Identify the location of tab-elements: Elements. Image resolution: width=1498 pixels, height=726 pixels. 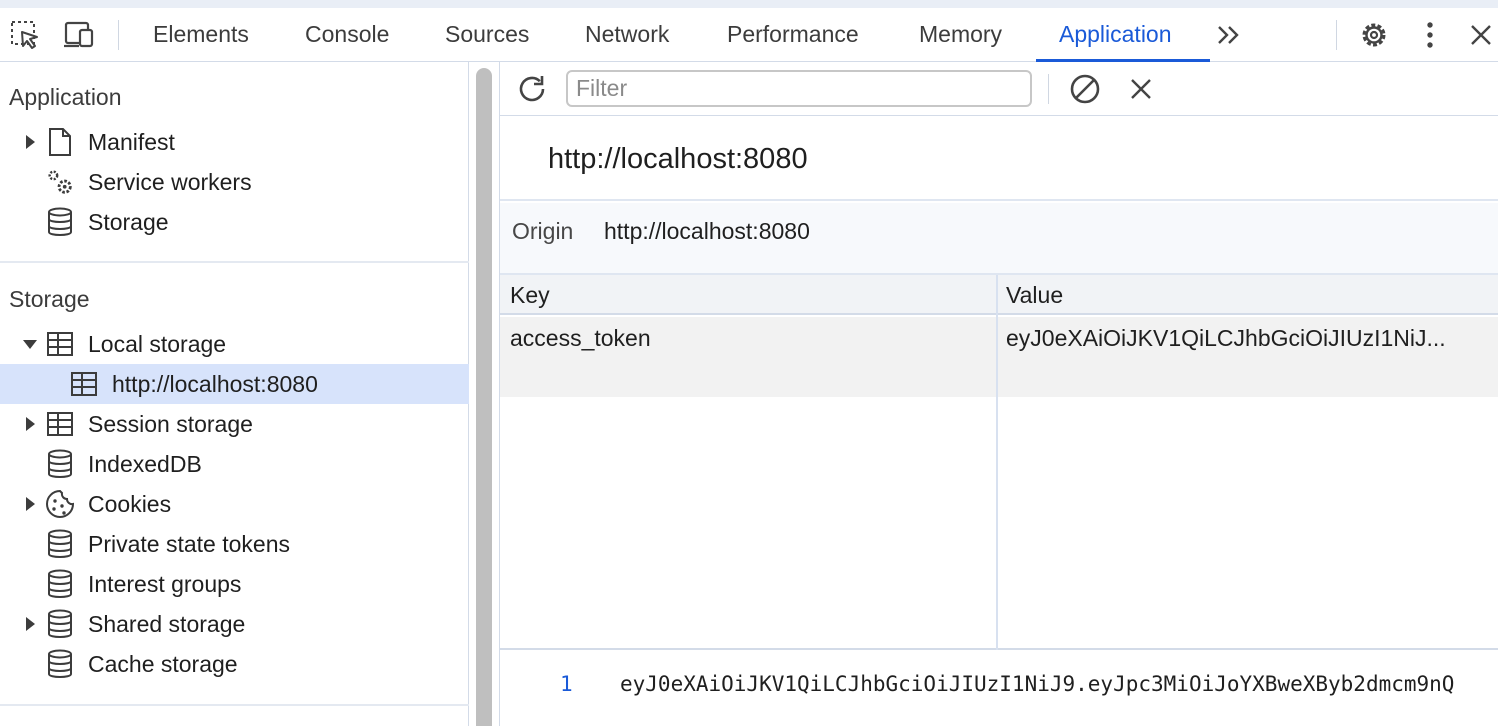
(201, 34).